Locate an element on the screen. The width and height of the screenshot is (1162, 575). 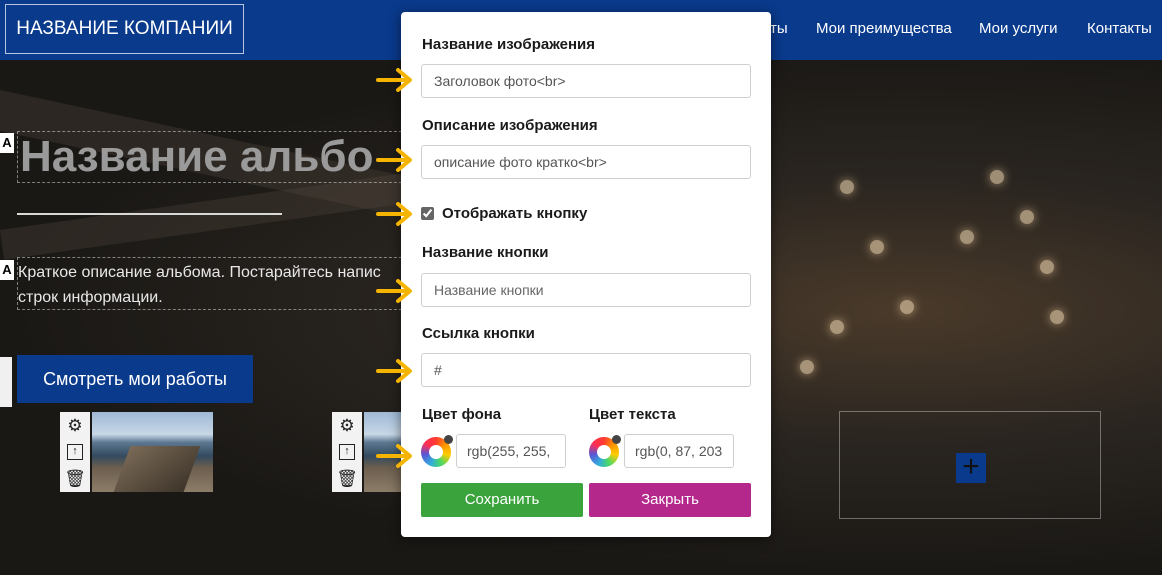
image-title-input is located at coordinates (586, 81).